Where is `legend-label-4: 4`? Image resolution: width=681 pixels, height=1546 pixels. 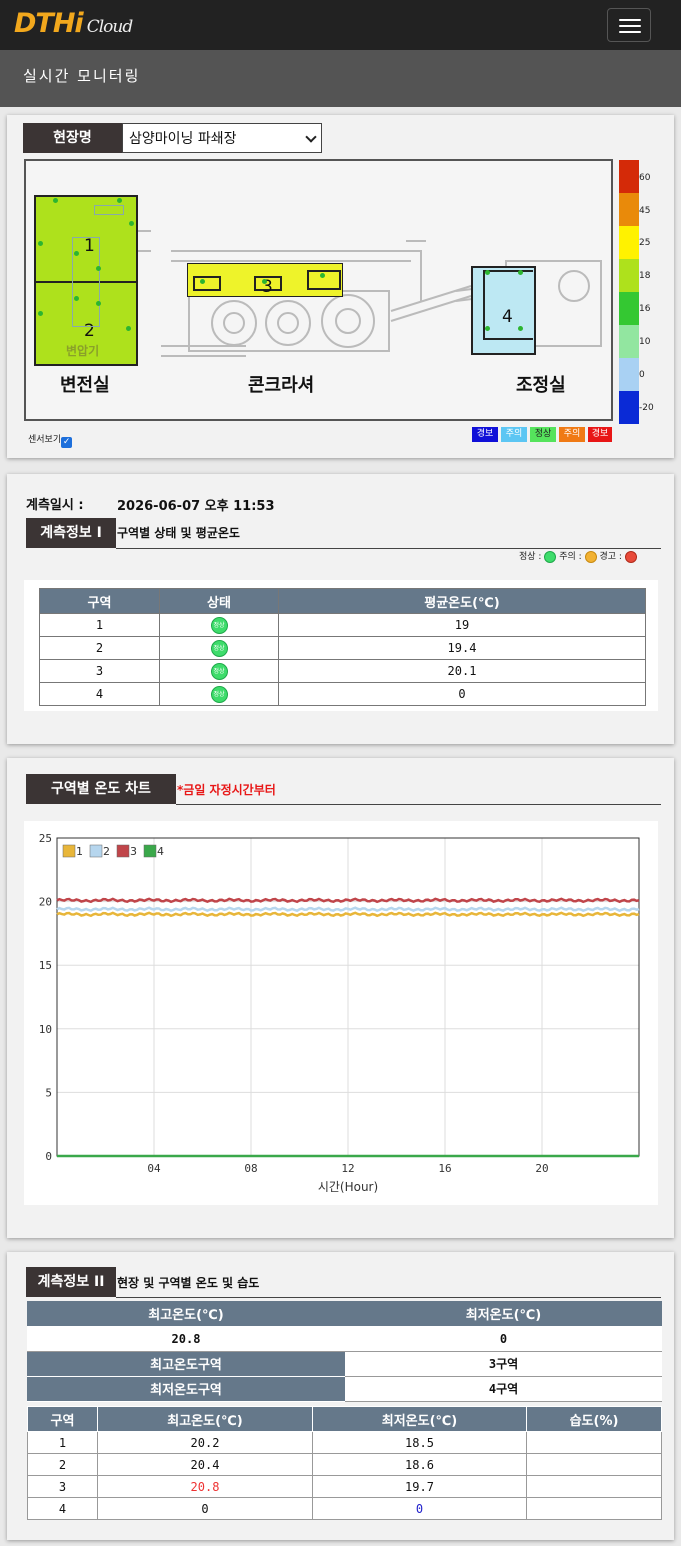
legend-label-4: 4 is located at coordinates (160, 851).